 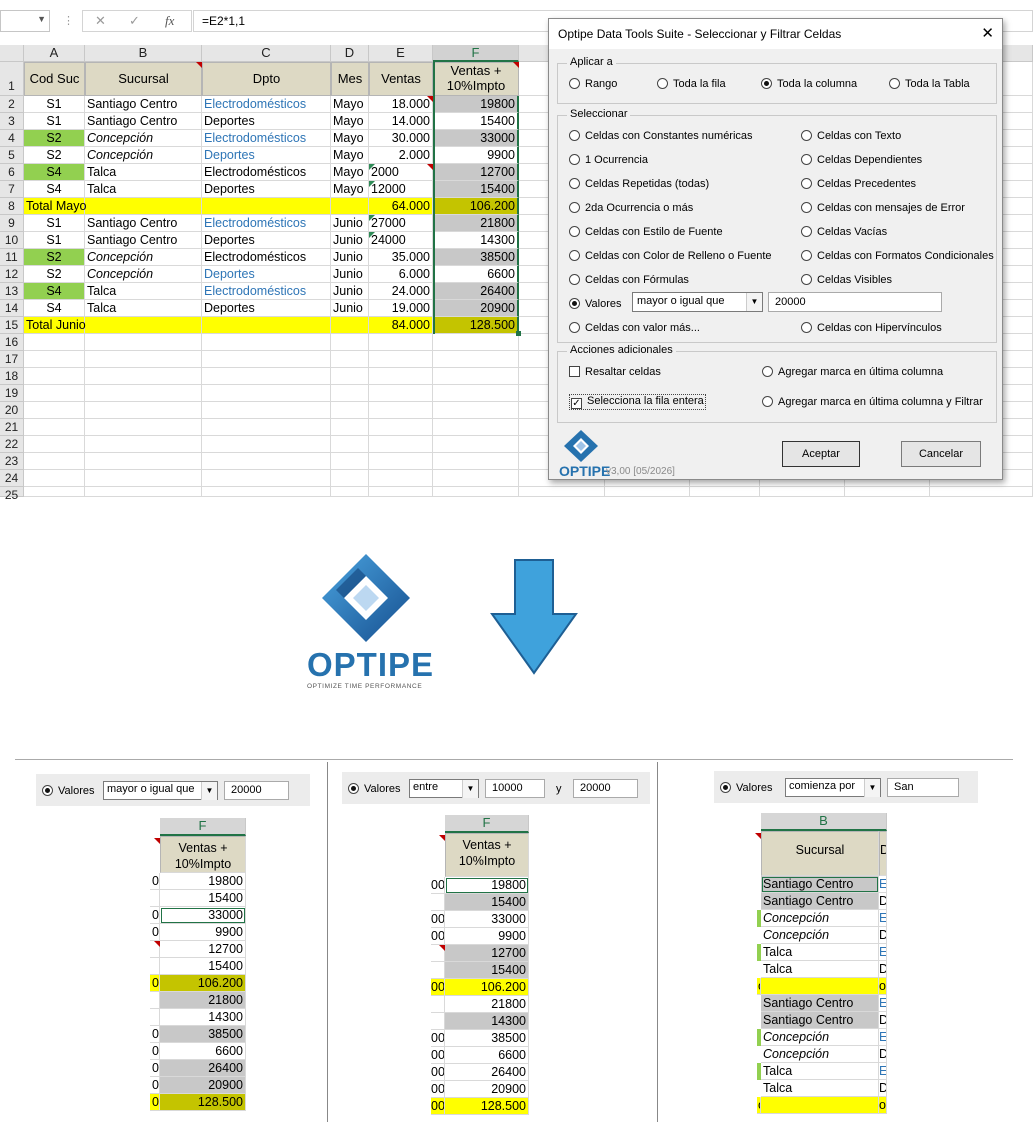 What do you see at coordinates (266, 138) in the screenshot?
I see `cell-c4: Electrodomésticos` at bounding box center [266, 138].